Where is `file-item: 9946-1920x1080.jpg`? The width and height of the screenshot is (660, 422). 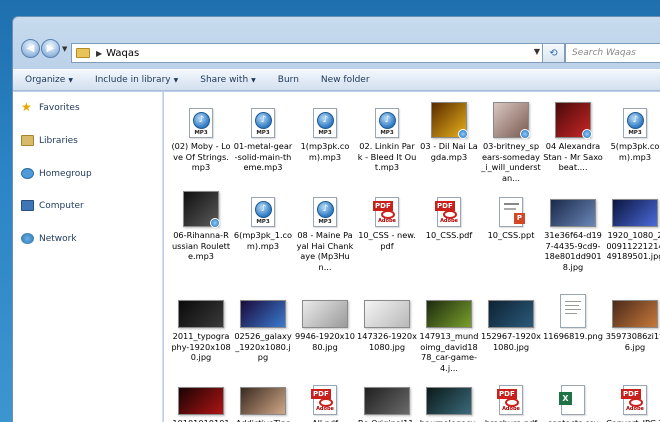
file-item: 9946-1920x1080.jpg is located at coordinates (325, 320).